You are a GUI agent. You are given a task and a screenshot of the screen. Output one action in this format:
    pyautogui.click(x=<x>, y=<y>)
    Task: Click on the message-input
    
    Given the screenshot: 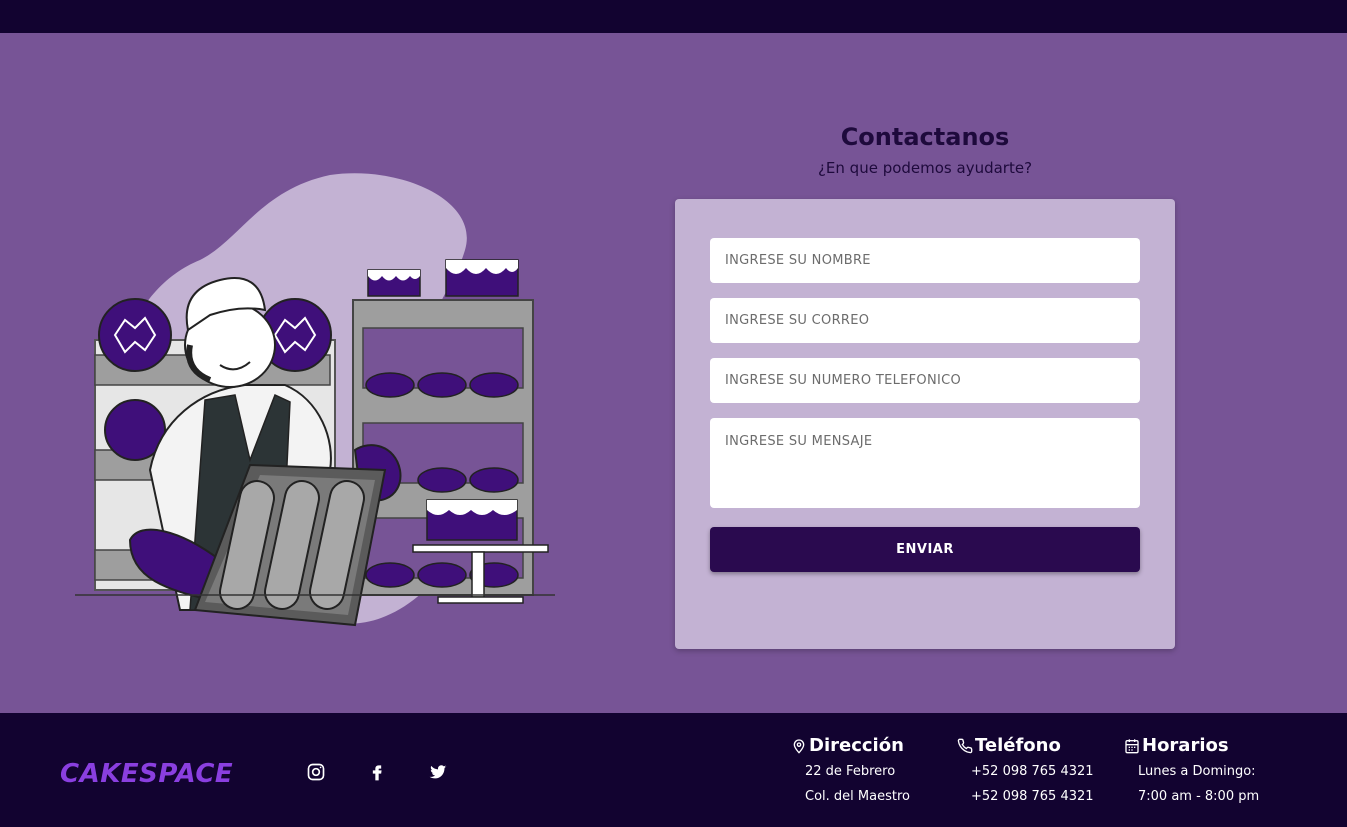 What is the action you would take?
    pyautogui.click(x=925, y=463)
    